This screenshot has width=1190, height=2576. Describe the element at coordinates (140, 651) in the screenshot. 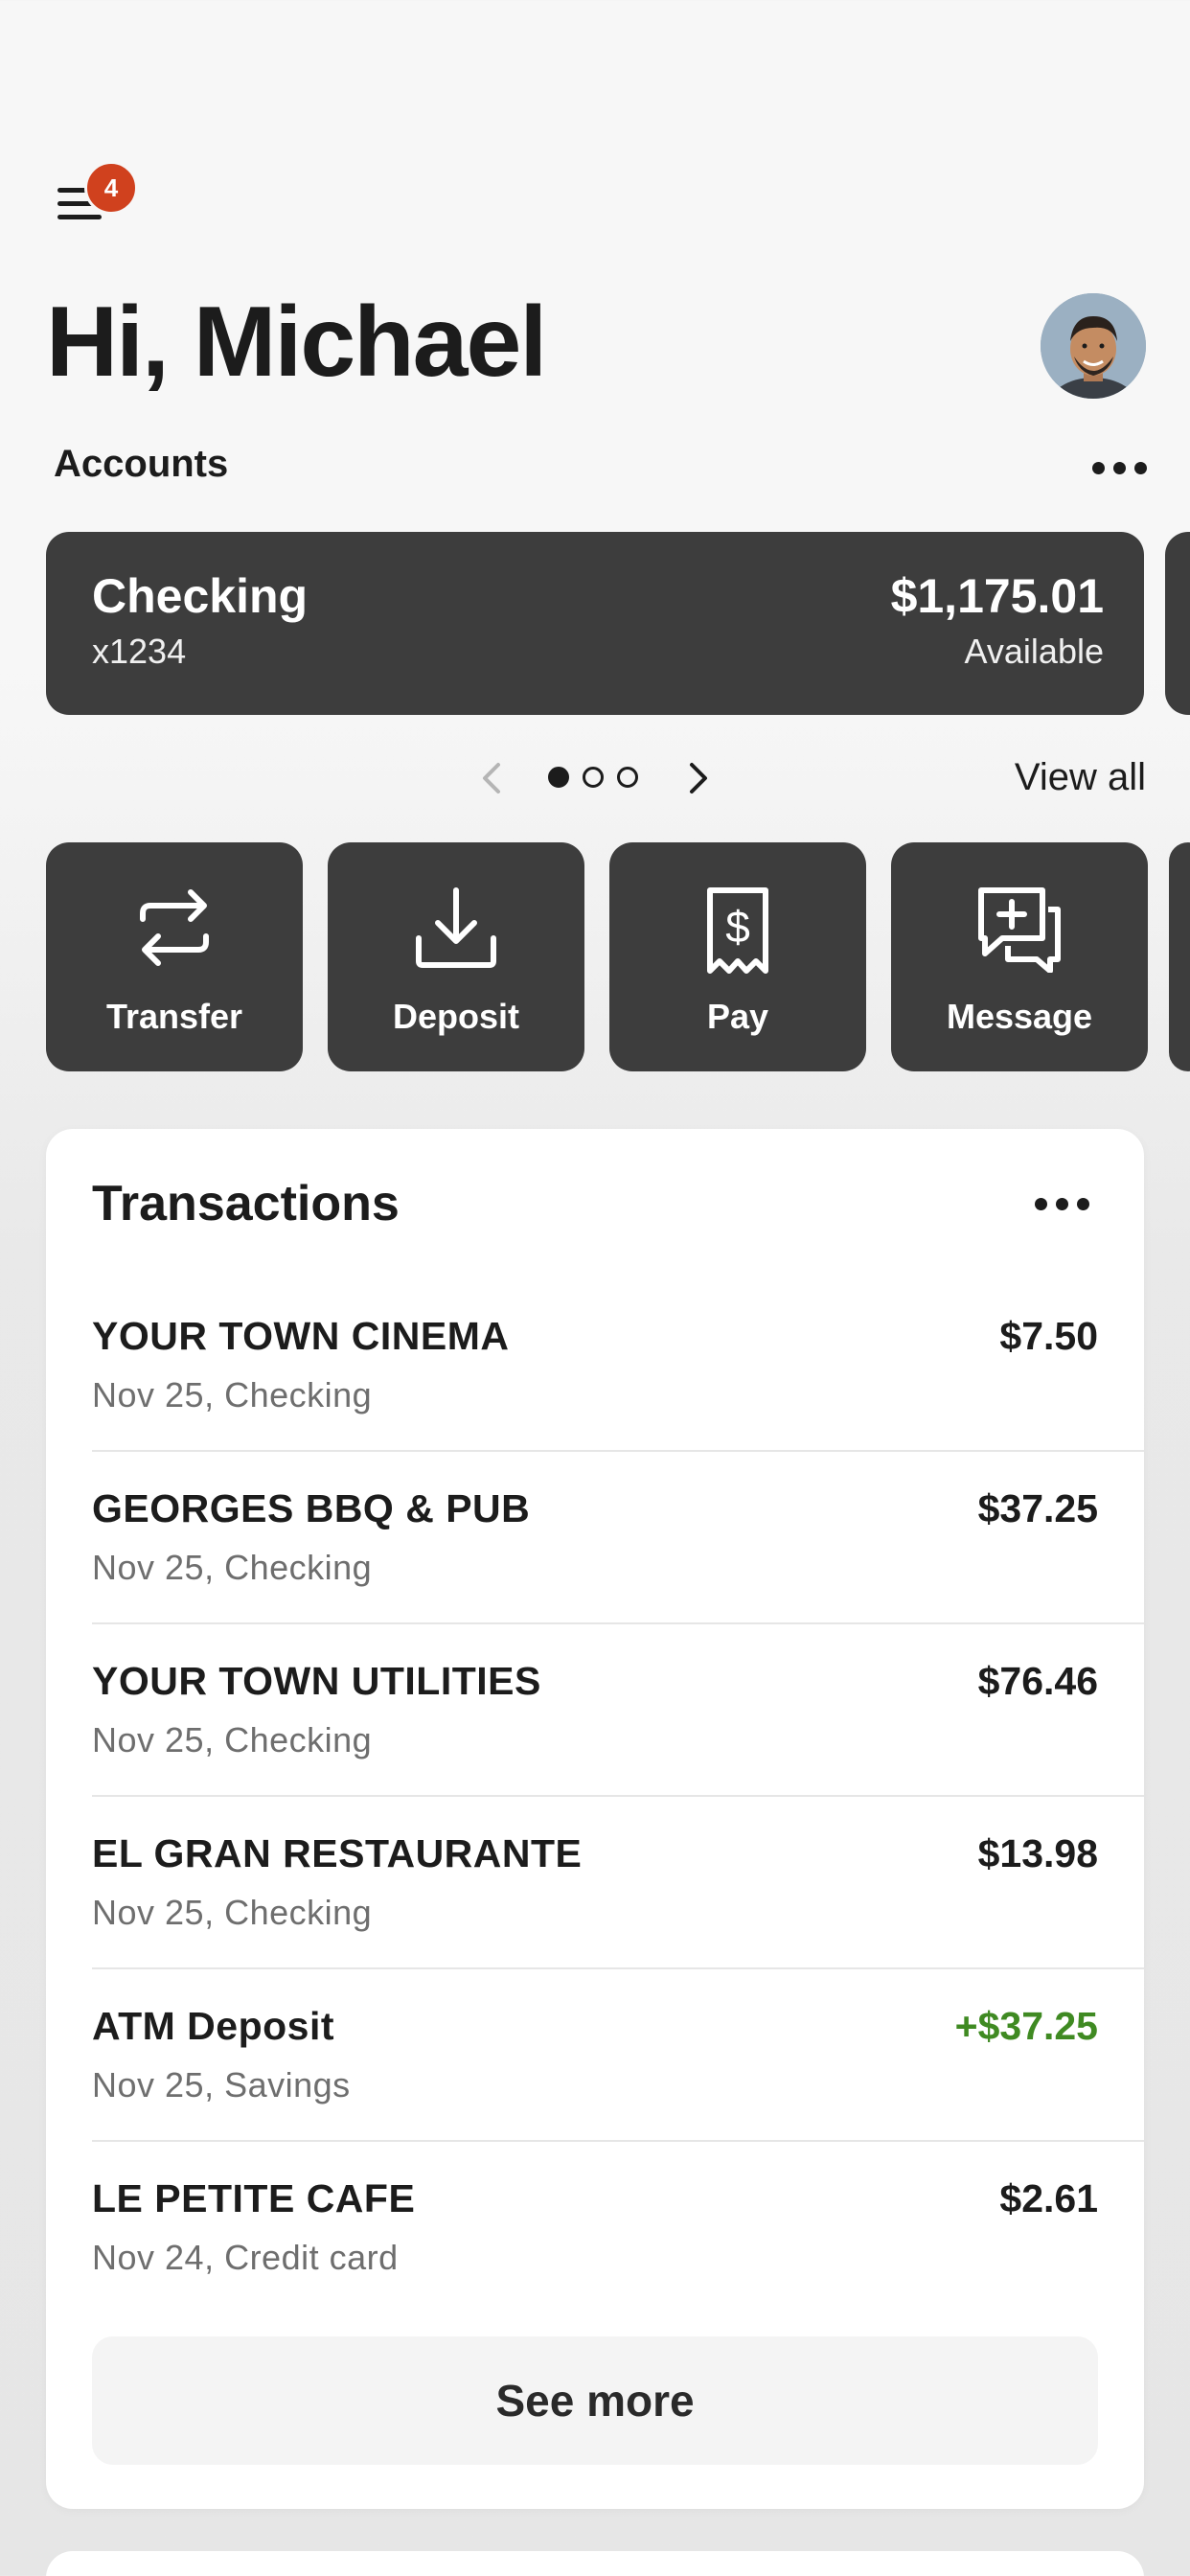

I see `account-number: x1234` at that location.